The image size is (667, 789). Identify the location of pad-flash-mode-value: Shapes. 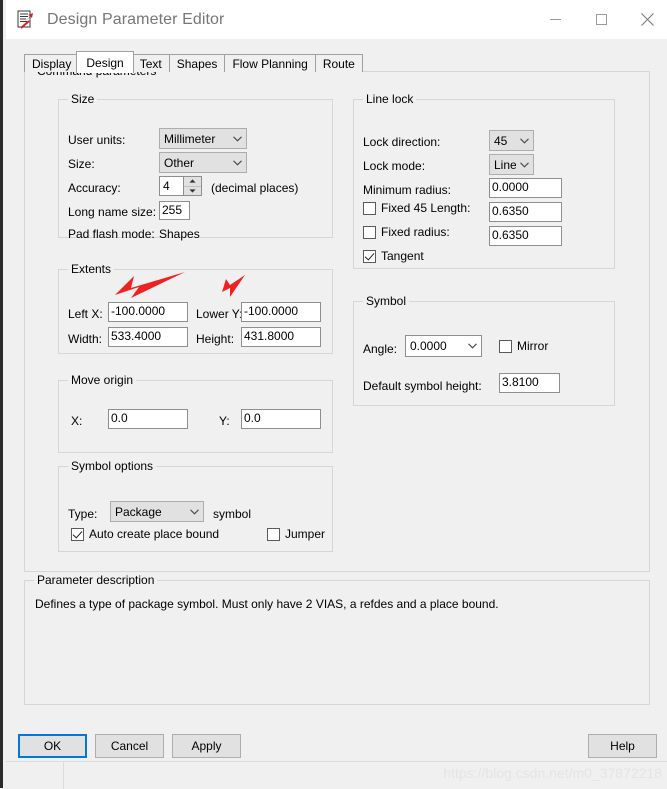
(179, 234).